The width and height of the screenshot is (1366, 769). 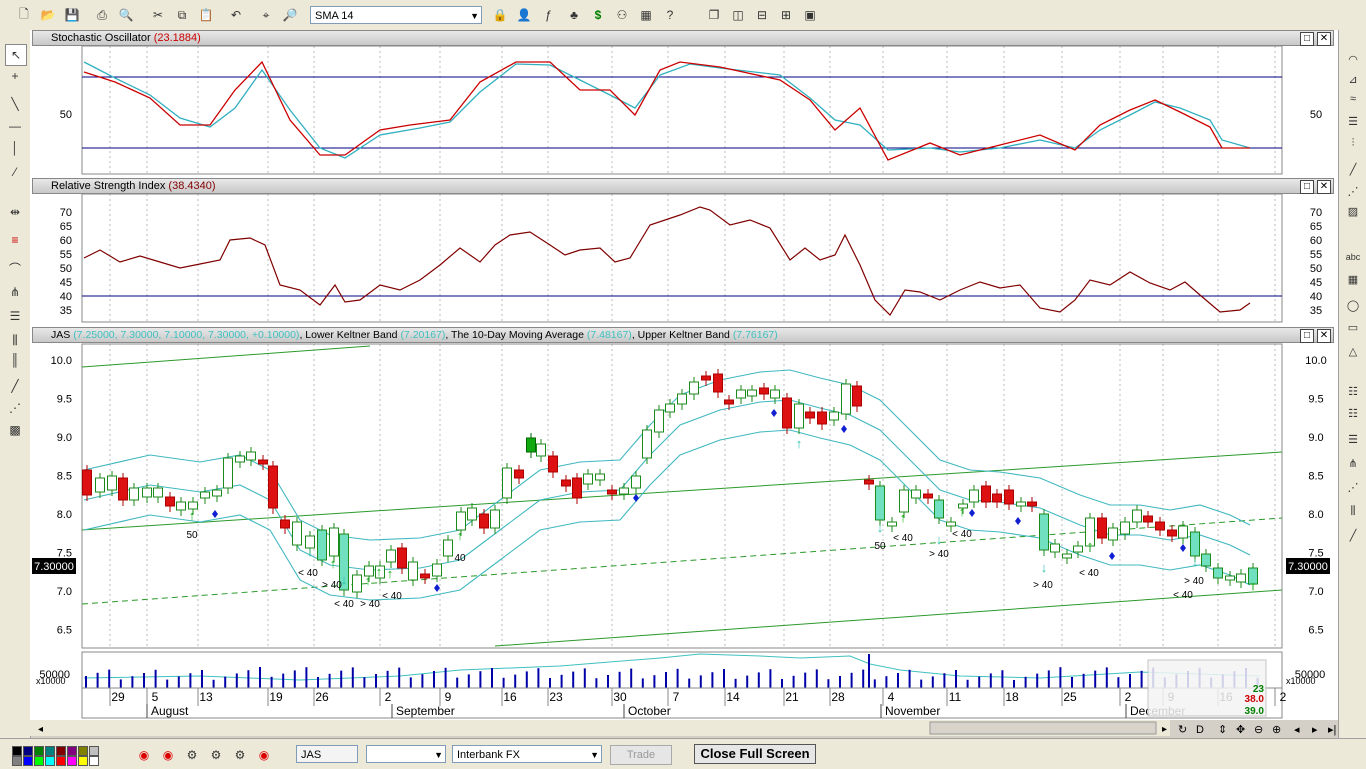 I want to click on month-label: August, so click(x=170, y=711).